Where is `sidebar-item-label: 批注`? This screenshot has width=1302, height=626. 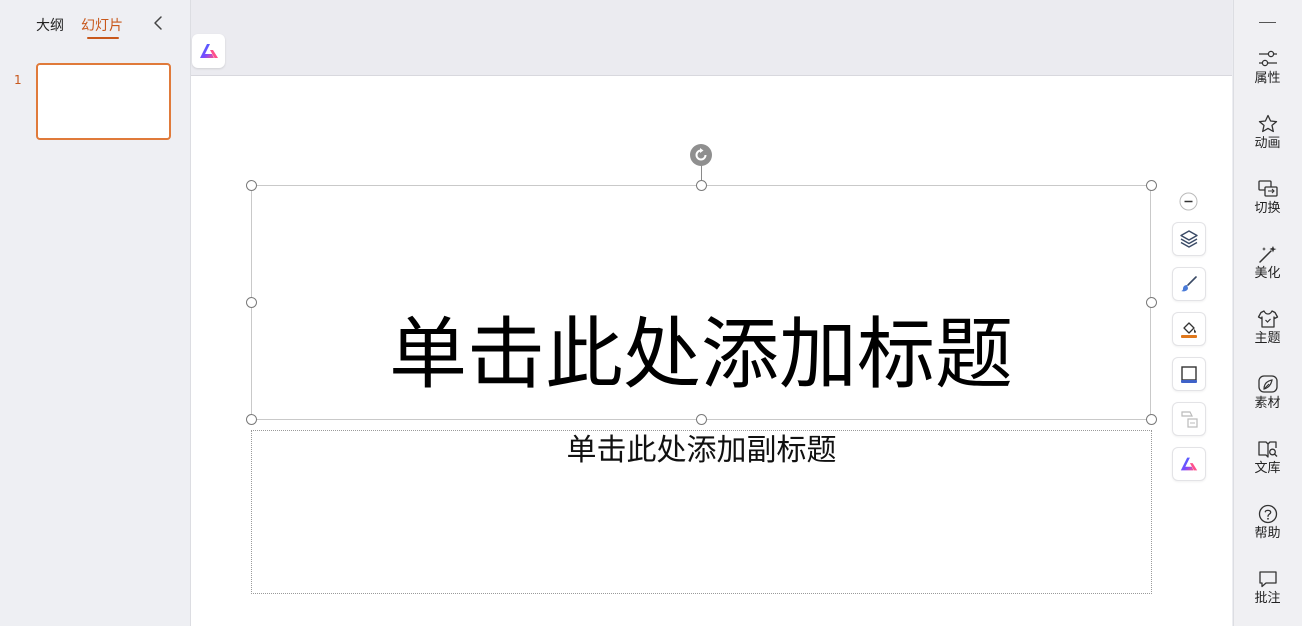 sidebar-item-label: 批注 is located at coordinates (1267, 598).